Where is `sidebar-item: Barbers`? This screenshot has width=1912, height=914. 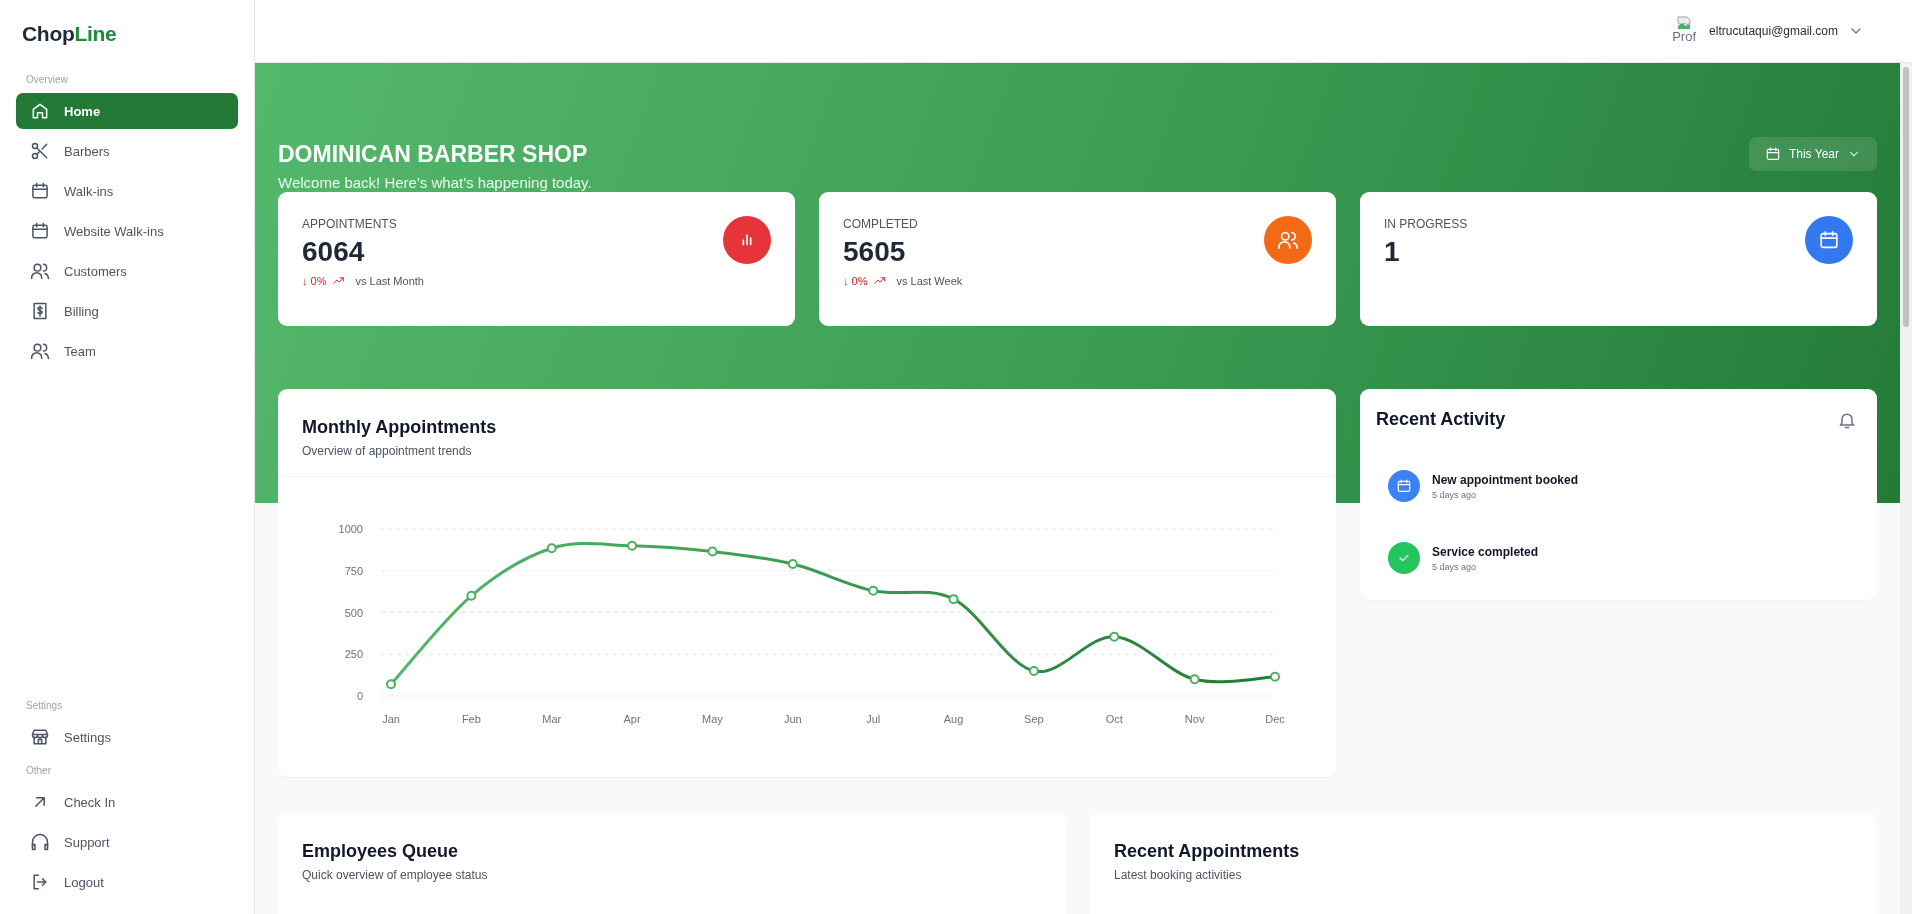 sidebar-item: Barbers is located at coordinates (127, 151).